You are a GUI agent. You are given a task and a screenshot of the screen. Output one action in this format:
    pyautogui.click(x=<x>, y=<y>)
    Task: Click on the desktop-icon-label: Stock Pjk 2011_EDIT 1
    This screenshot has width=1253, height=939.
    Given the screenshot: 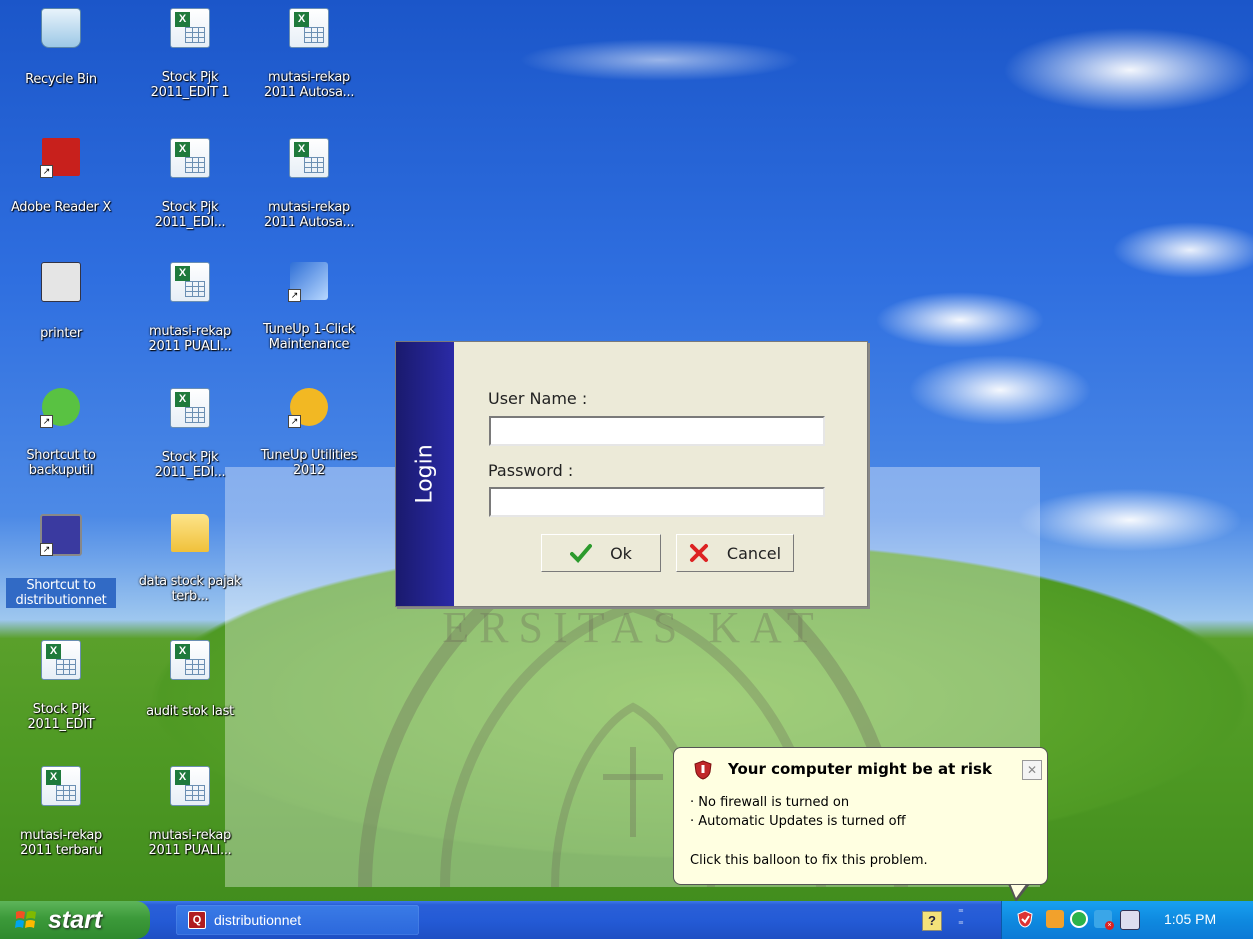 What is the action you would take?
    pyautogui.click(x=190, y=85)
    